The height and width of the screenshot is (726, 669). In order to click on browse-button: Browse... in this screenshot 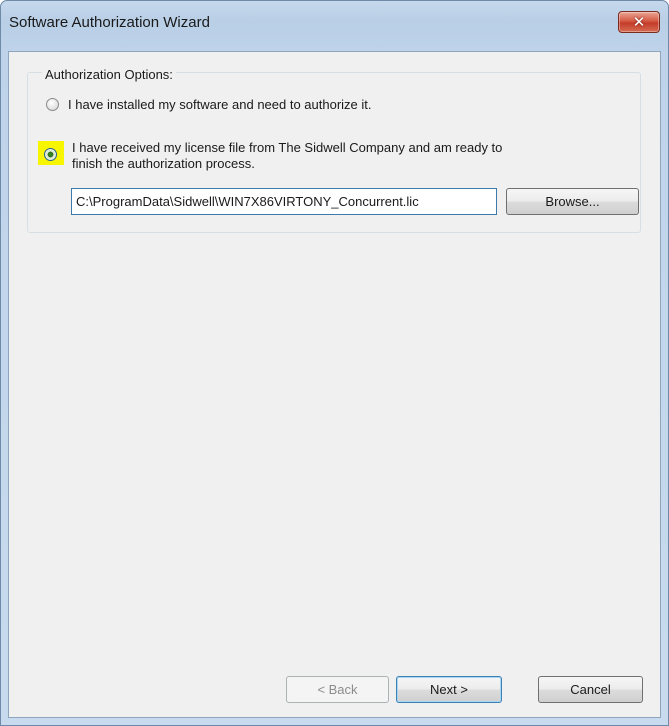, I will do `click(572, 201)`.